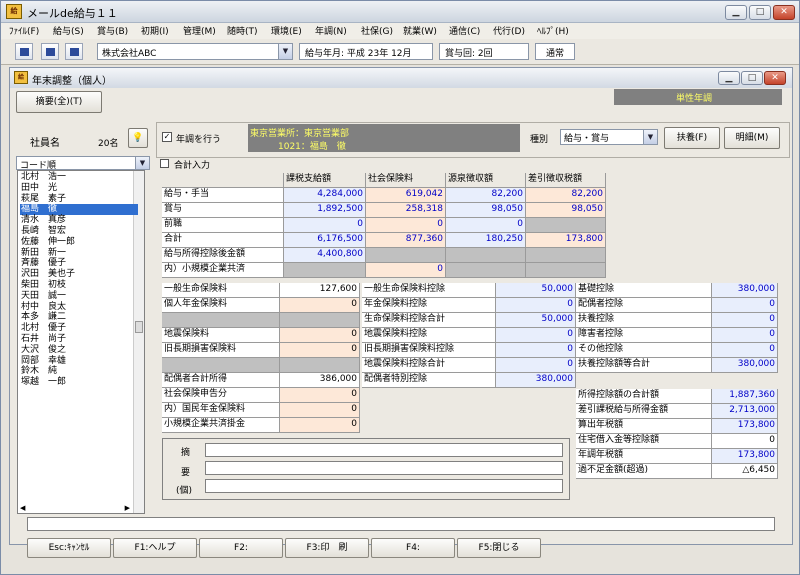  What do you see at coordinates (79, 188) in the screenshot?
I see `employee-list-item: 田中 光` at bounding box center [79, 188].